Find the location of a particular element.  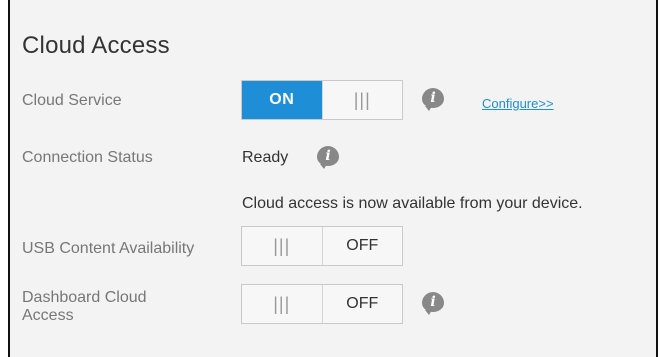

connection-status-info-icon: i is located at coordinates (328, 157).